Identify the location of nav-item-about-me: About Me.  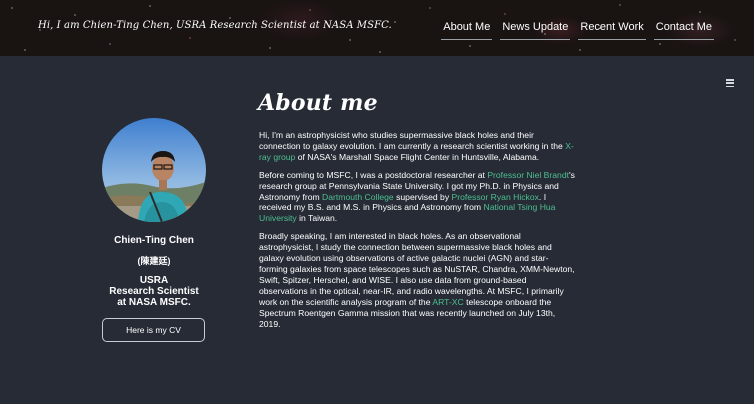
(467, 29).